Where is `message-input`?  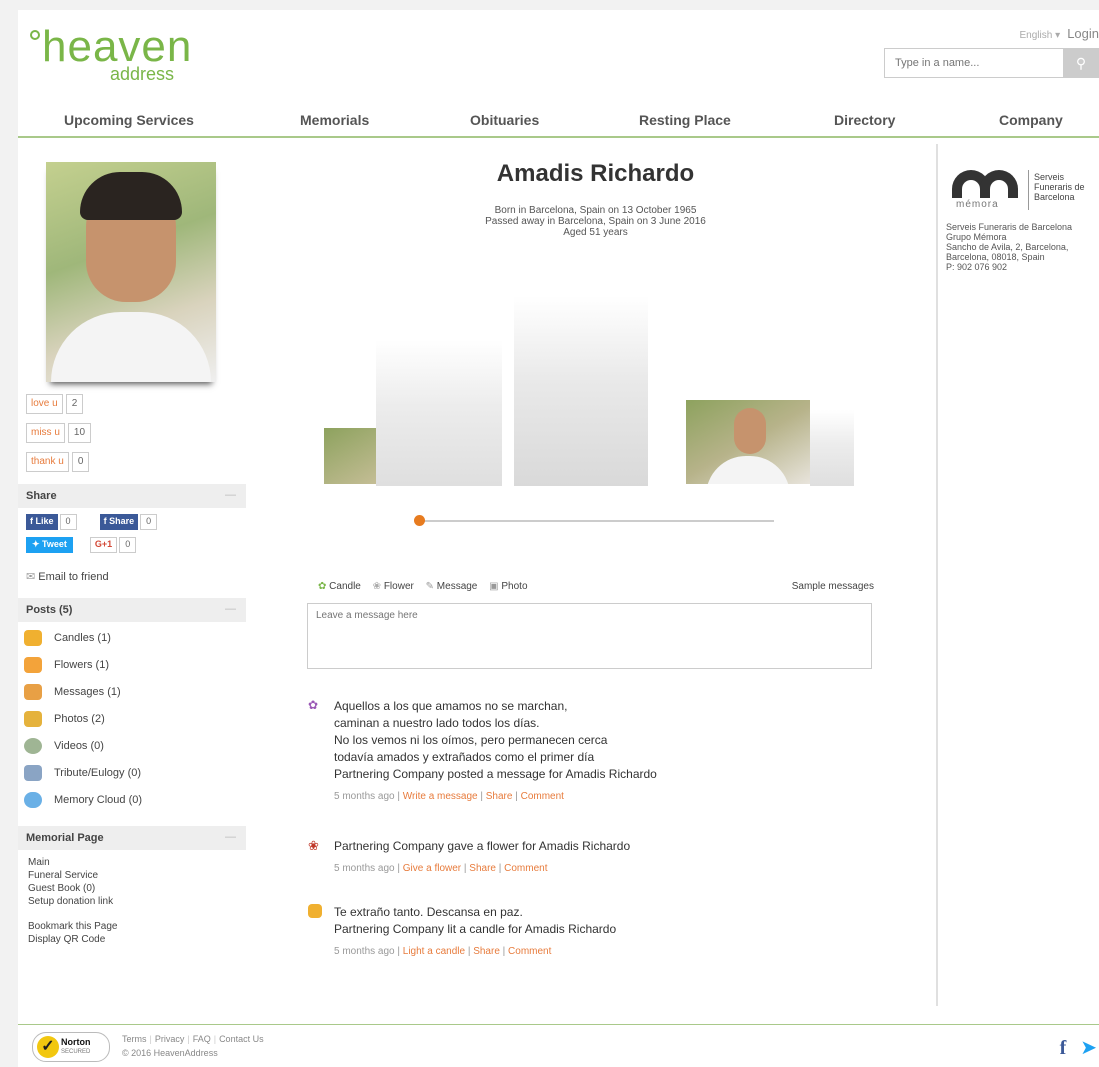
message-input is located at coordinates (589, 636).